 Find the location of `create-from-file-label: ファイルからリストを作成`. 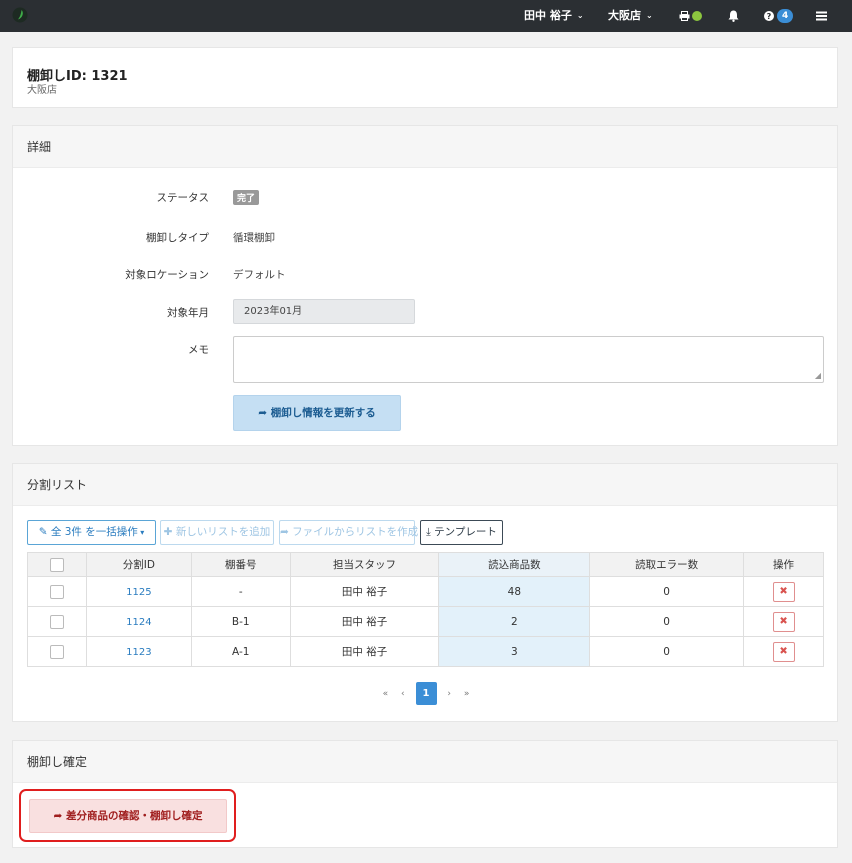

create-from-file-label: ファイルからリストを作成 is located at coordinates (355, 532).